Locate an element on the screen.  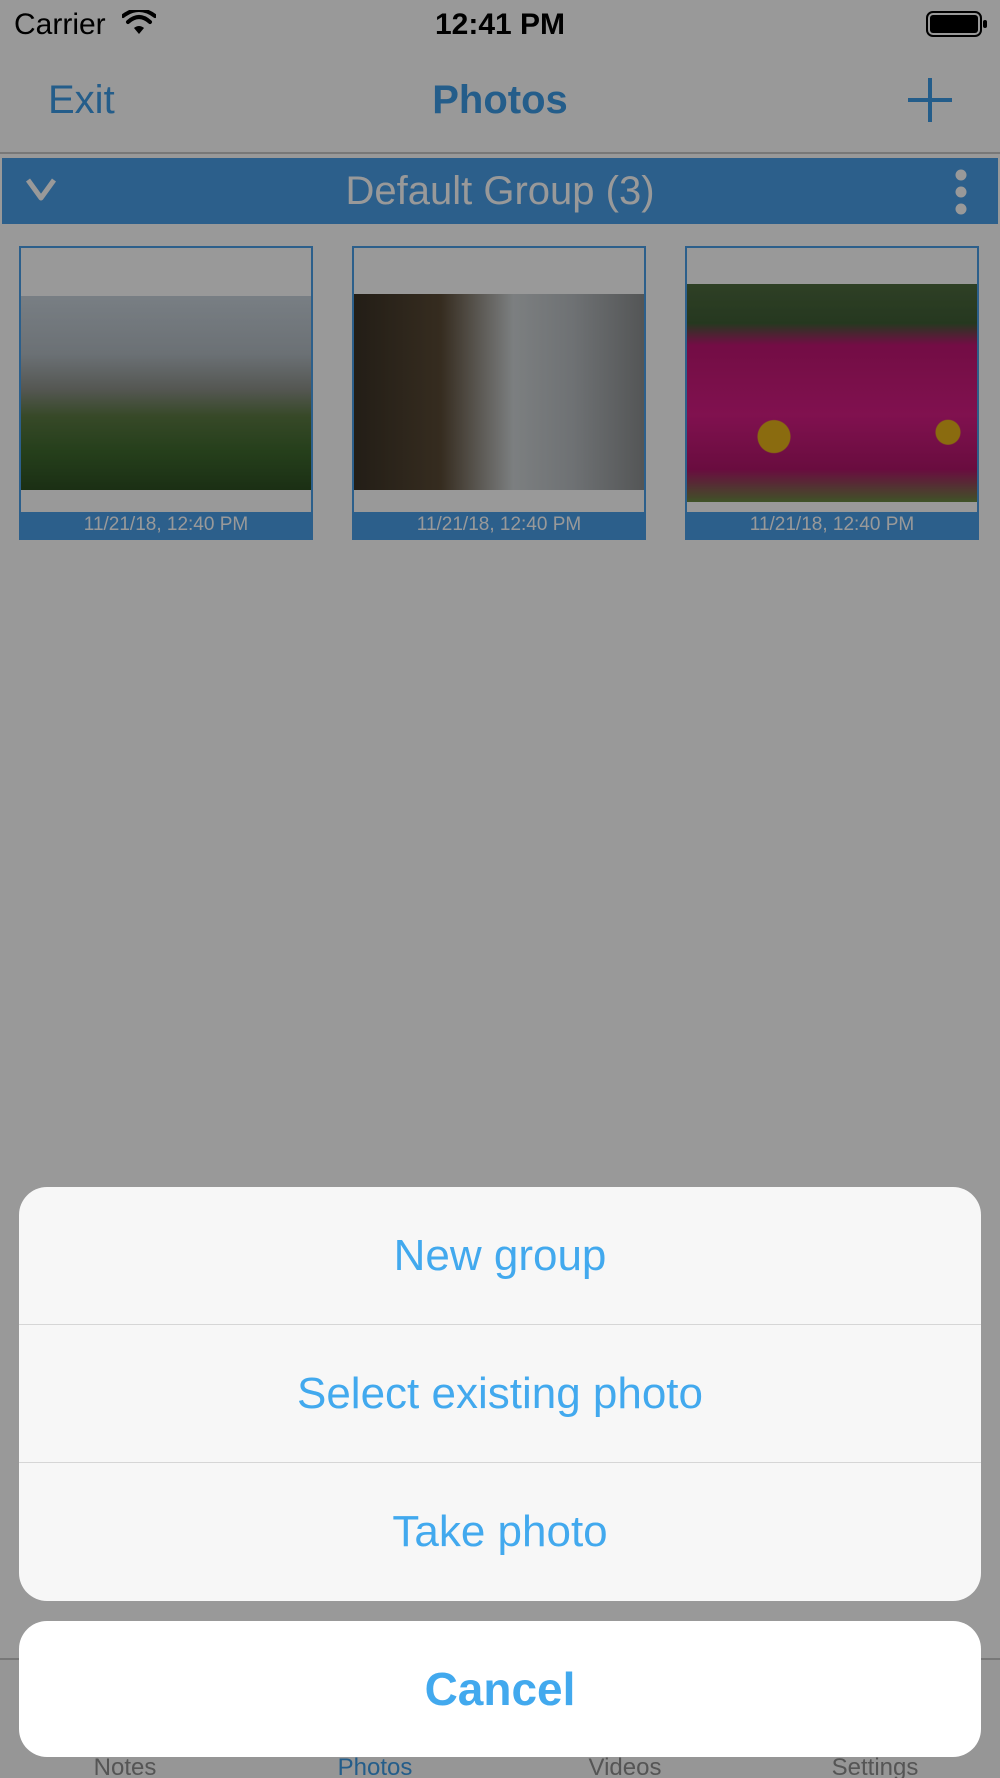
cancel-button: Cancel is located at coordinates (500, 1689).